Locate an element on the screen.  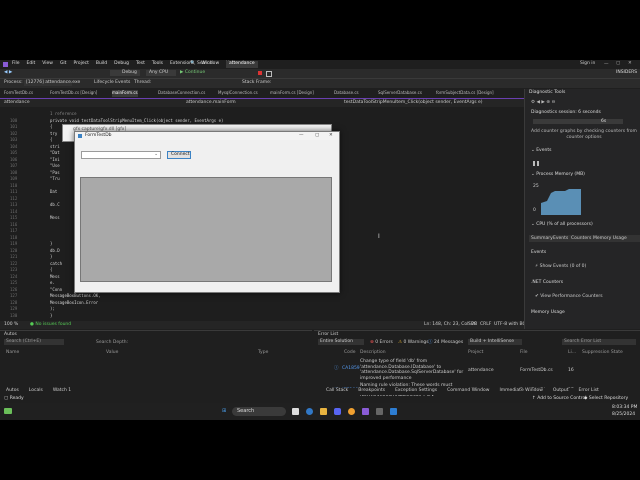
tab-memory-usage: Memory Usage is located at coordinates (610, 239).